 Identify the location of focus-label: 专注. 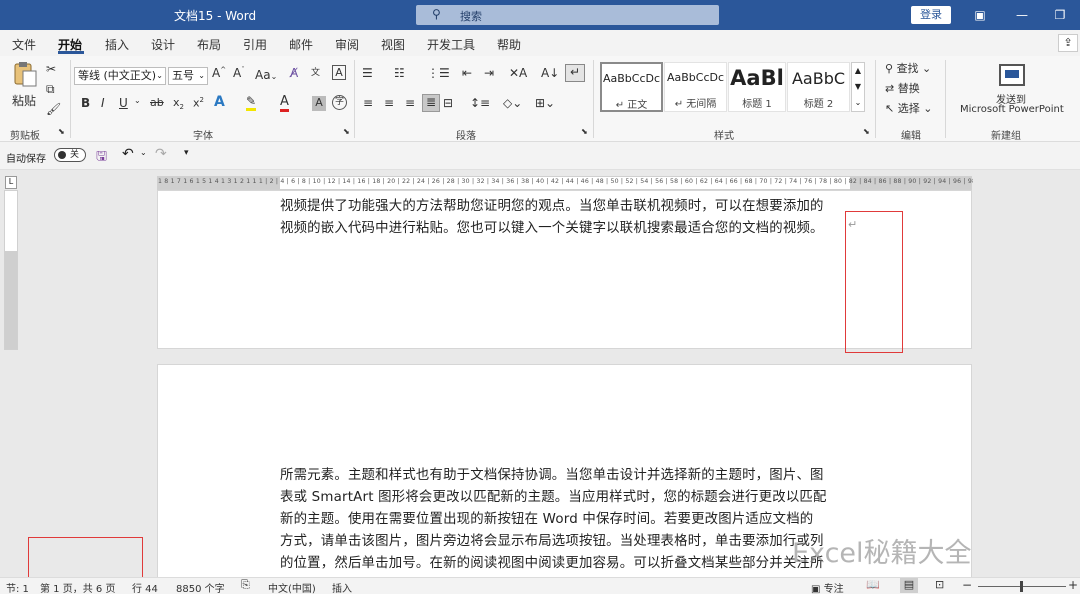
(833, 589).